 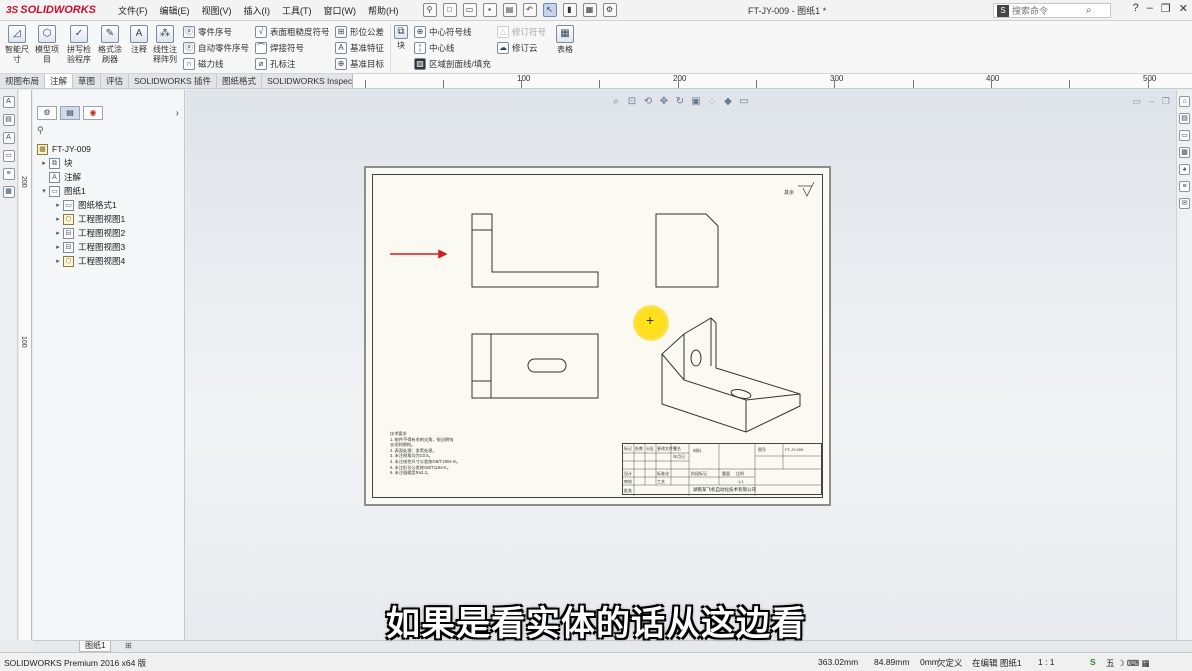 What do you see at coordinates (429, 10) in the screenshot?
I see `pin-icon: ⚲` at bounding box center [429, 10].